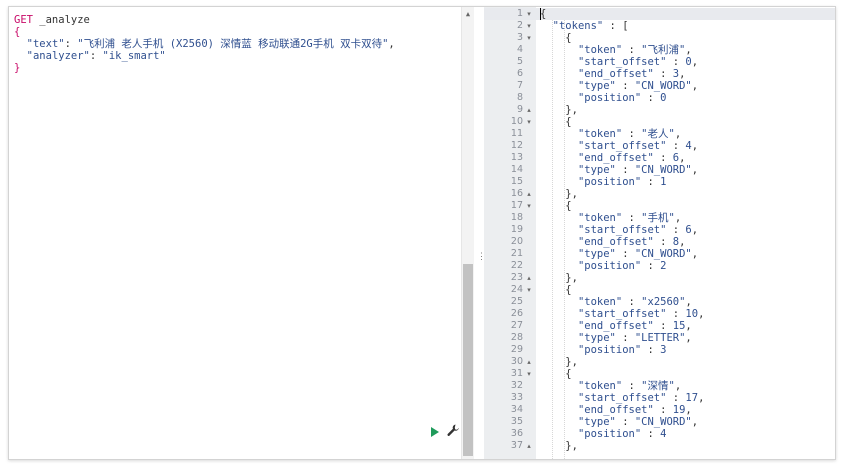 The height and width of the screenshot is (466, 844). Describe the element at coordinates (516, 373) in the screenshot. I see `line-number: 31` at that location.